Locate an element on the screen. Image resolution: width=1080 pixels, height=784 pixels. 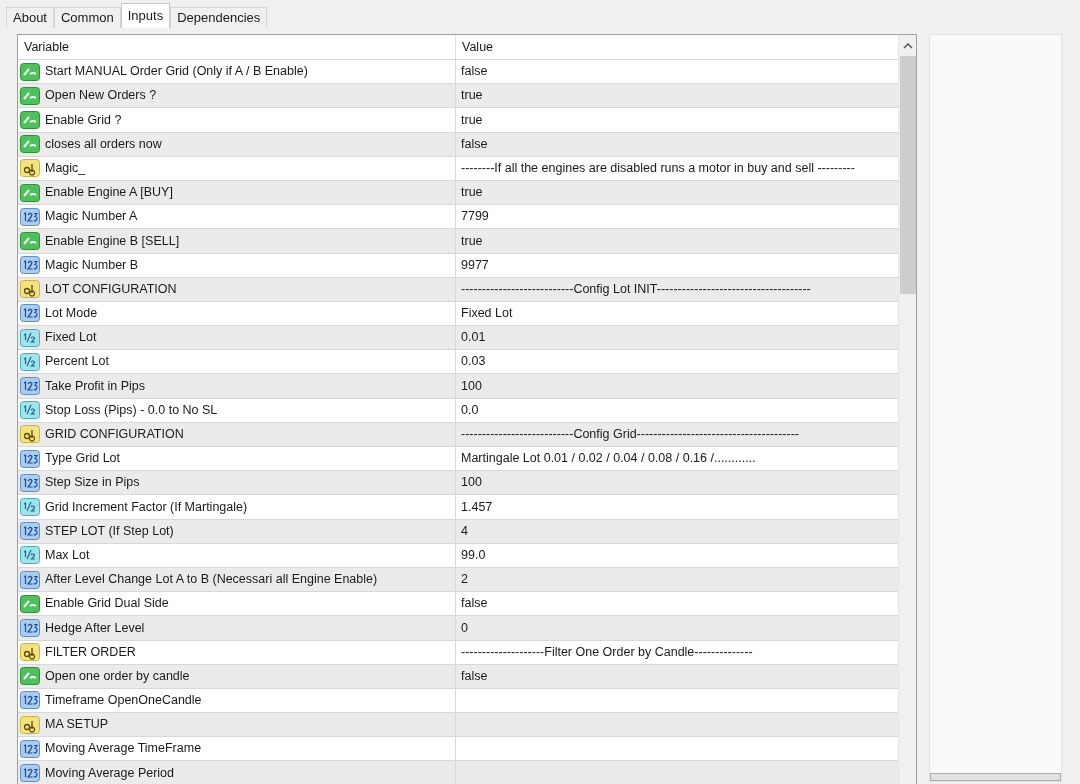
variable-name: Enable Grid ? is located at coordinates (83, 120).